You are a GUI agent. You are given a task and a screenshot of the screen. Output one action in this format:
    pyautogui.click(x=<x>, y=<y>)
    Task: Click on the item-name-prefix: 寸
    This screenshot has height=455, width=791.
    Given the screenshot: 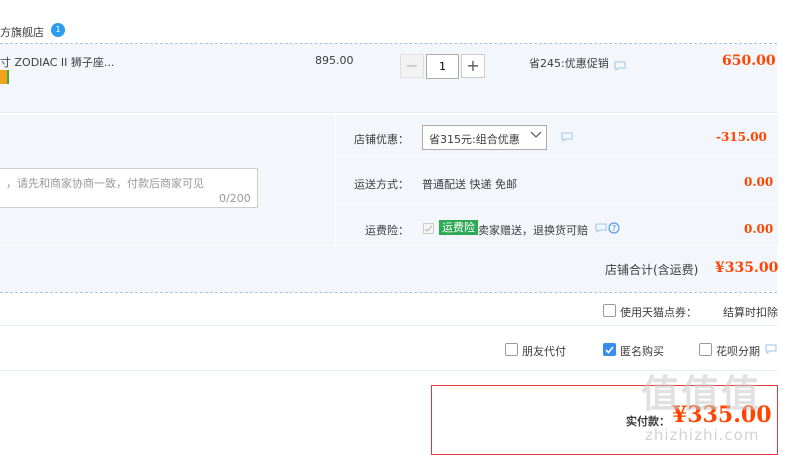 What is the action you would take?
    pyautogui.click(x=5, y=62)
    